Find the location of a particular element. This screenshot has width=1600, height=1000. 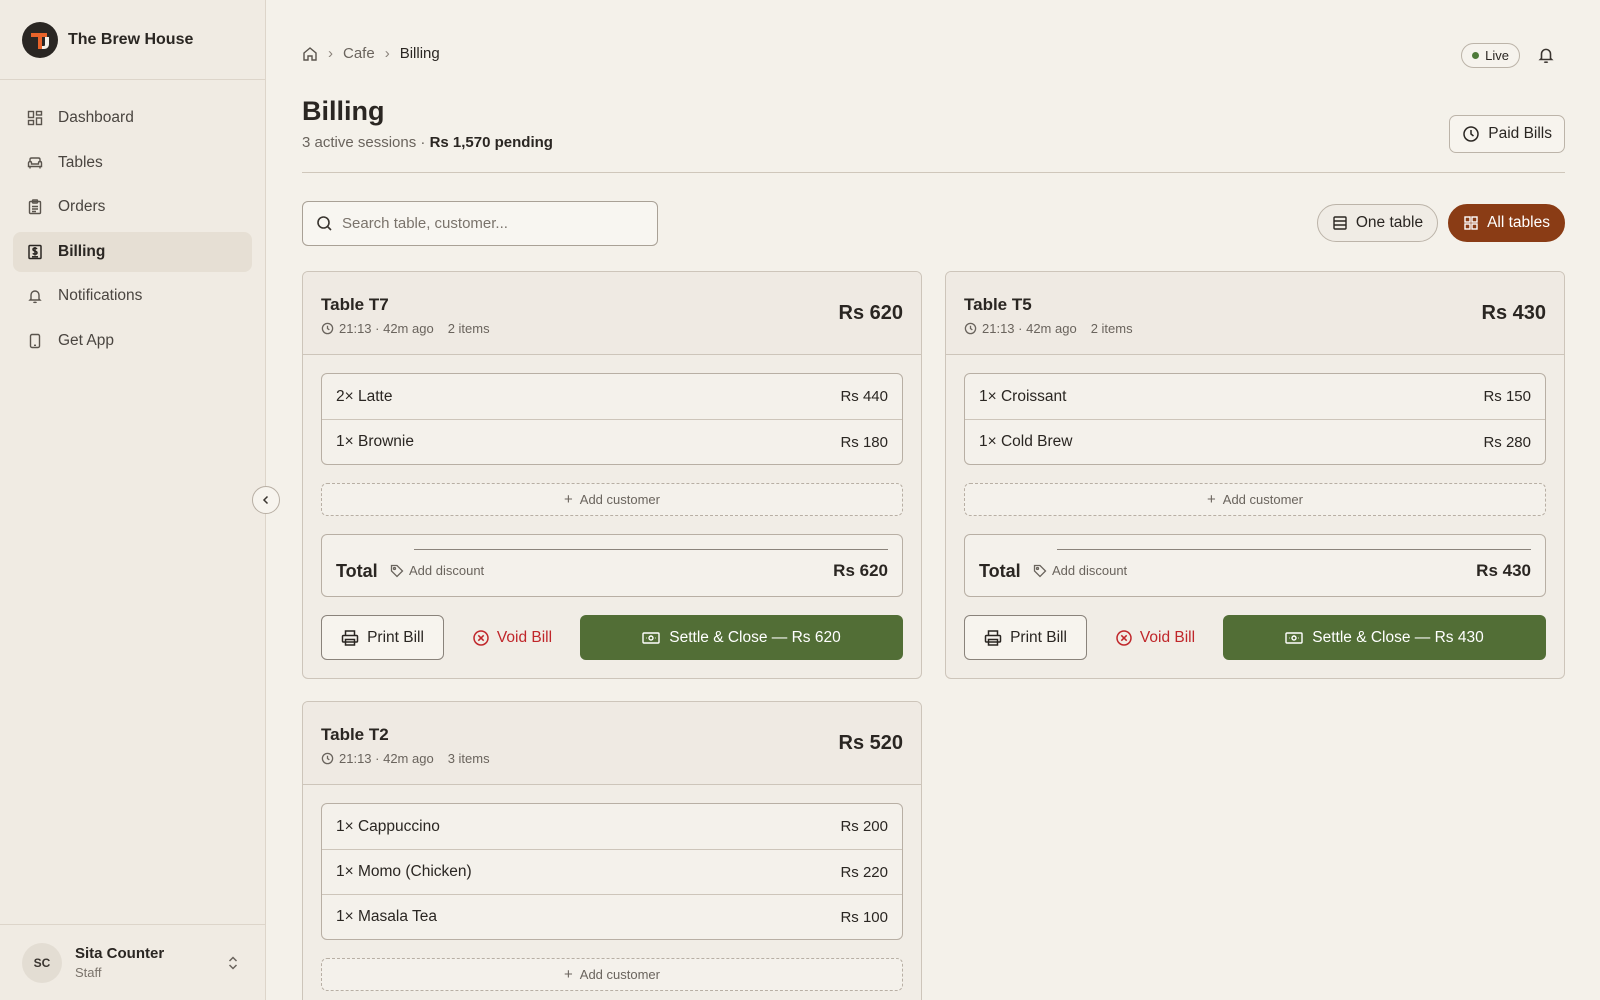

search-icon is located at coordinates (324, 223).